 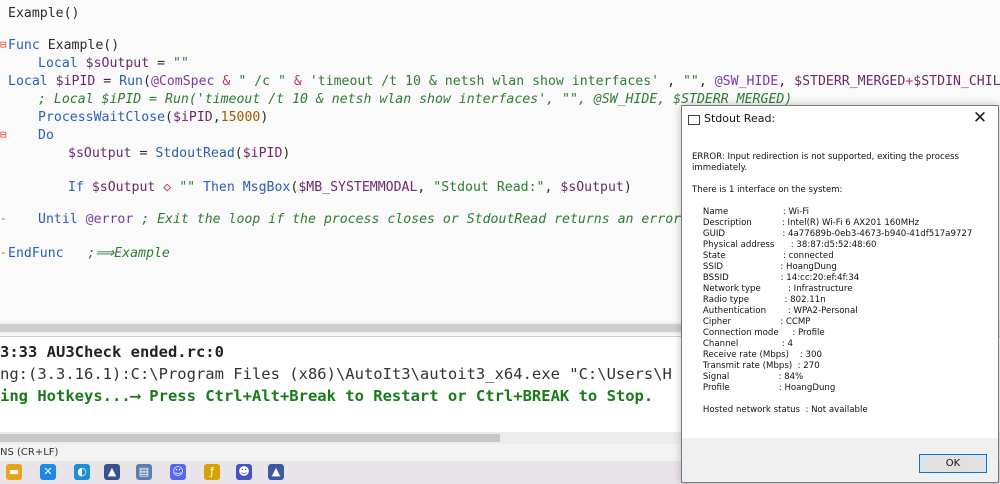 I want to click on discord-icon: ☺, so click(x=178, y=472).